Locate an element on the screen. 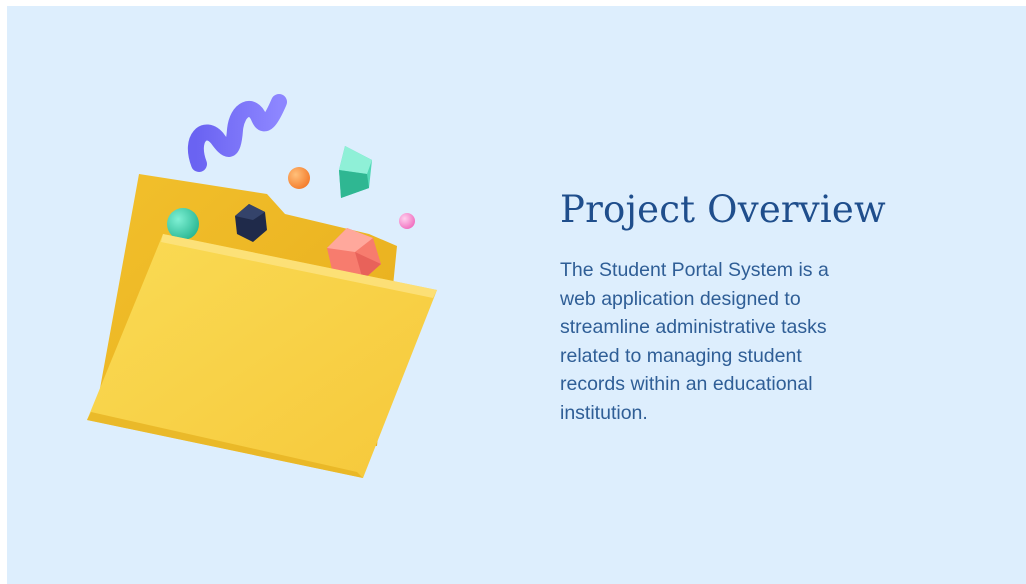 The height and width of the screenshot is (584, 1026). pink-ball-shape is located at coordinates (407, 221).